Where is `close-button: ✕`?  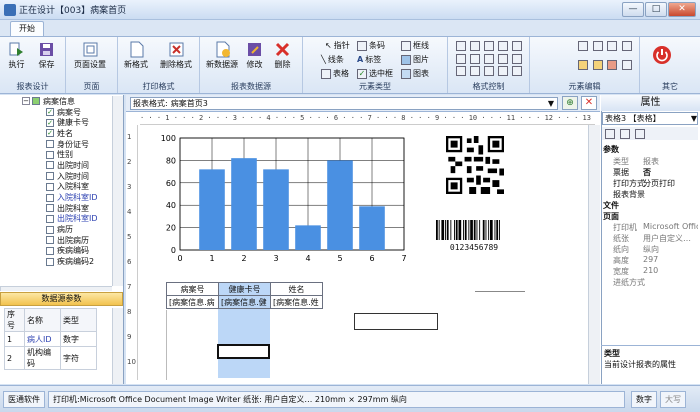
close-button: ✕ is located at coordinates (682, 9).